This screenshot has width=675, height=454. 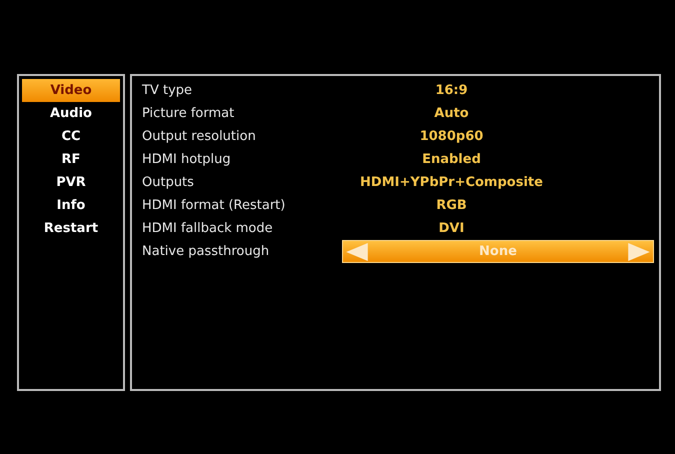 What do you see at coordinates (214, 205) in the screenshot?
I see `setting-label: HDMI format (Restart)` at bounding box center [214, 205].